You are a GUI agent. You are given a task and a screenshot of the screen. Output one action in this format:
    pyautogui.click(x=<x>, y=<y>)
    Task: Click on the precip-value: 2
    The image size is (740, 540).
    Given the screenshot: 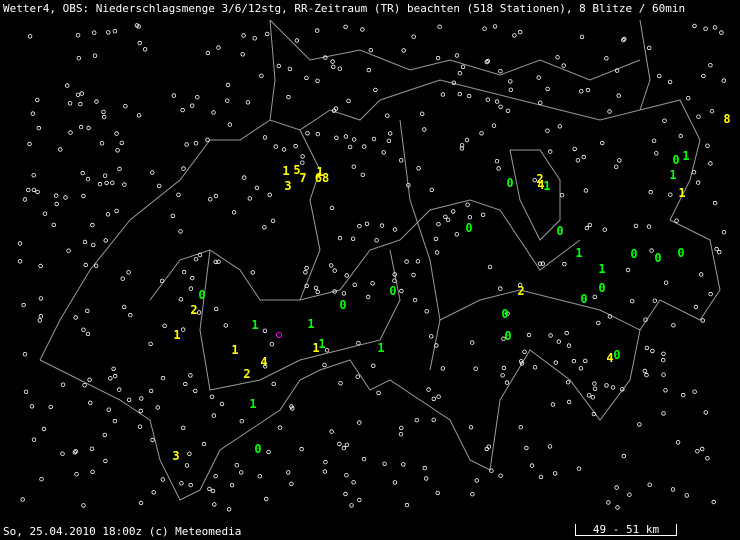 What is the action you would take?
    pyautogui.click(x=520, y=291)
    